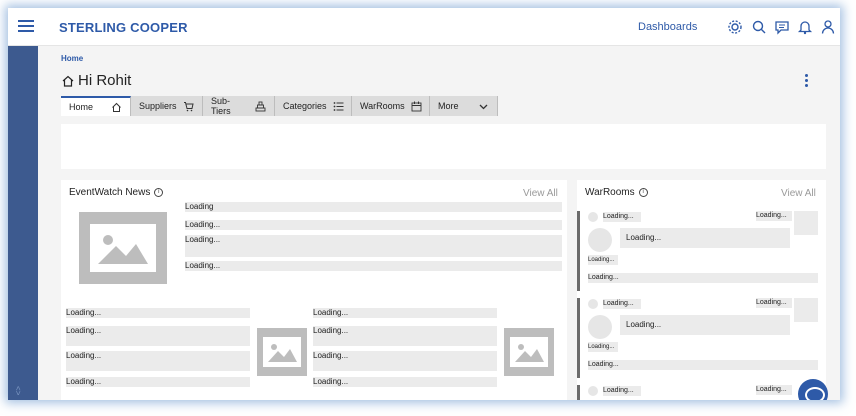 The width and height of the screenshot is (856, 416). I want to click on tier-icon, so click(260, 106).